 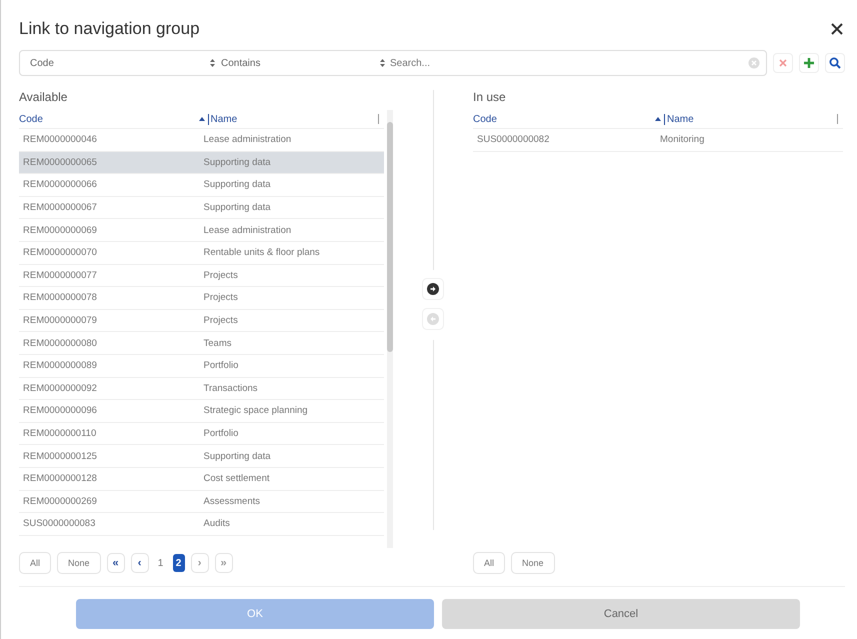 I want to click on table-row: REM0000000066 Supporting data, so click(x=201, y=185).